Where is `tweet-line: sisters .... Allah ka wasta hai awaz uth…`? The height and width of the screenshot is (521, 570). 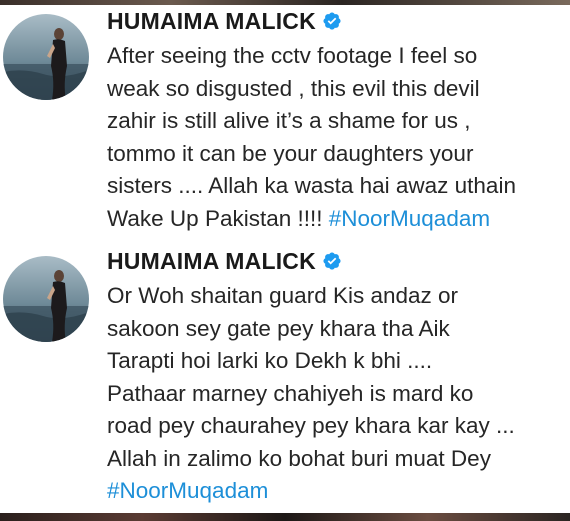 tweet-line: sisters .... Allah ka wasta hai awaz uth… is located at coordinates (311, 185).